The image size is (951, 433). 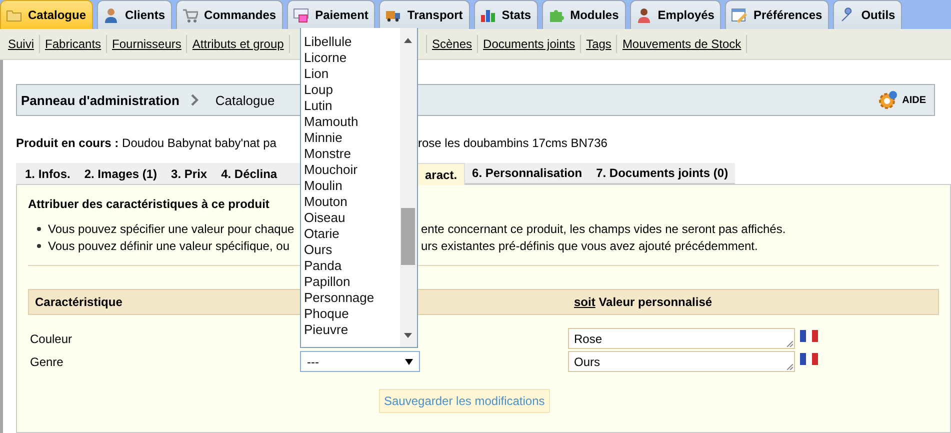 What do you see at coordinates (682, 44) in the screenshot?
I see `subnav-link: Mouvements de Stock` at bounding box center [682, 44].